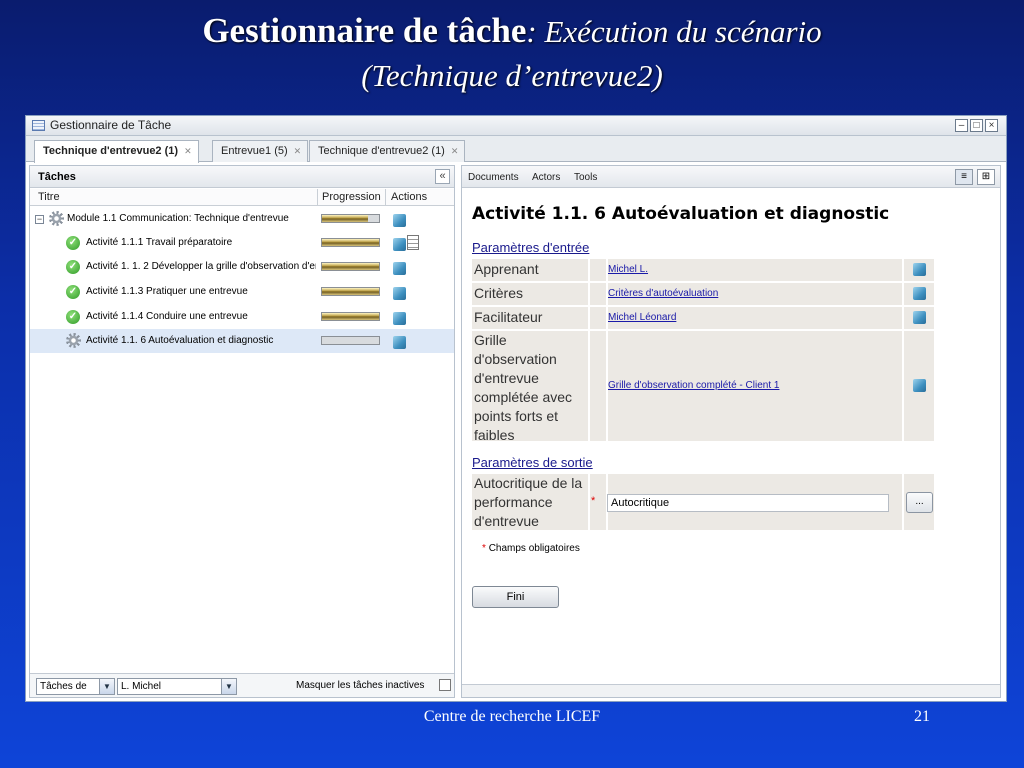  What do you see at coordinates (409, 197) in the screenshot?
I see `column-actions: Actions` at bounding box center [409, 197].